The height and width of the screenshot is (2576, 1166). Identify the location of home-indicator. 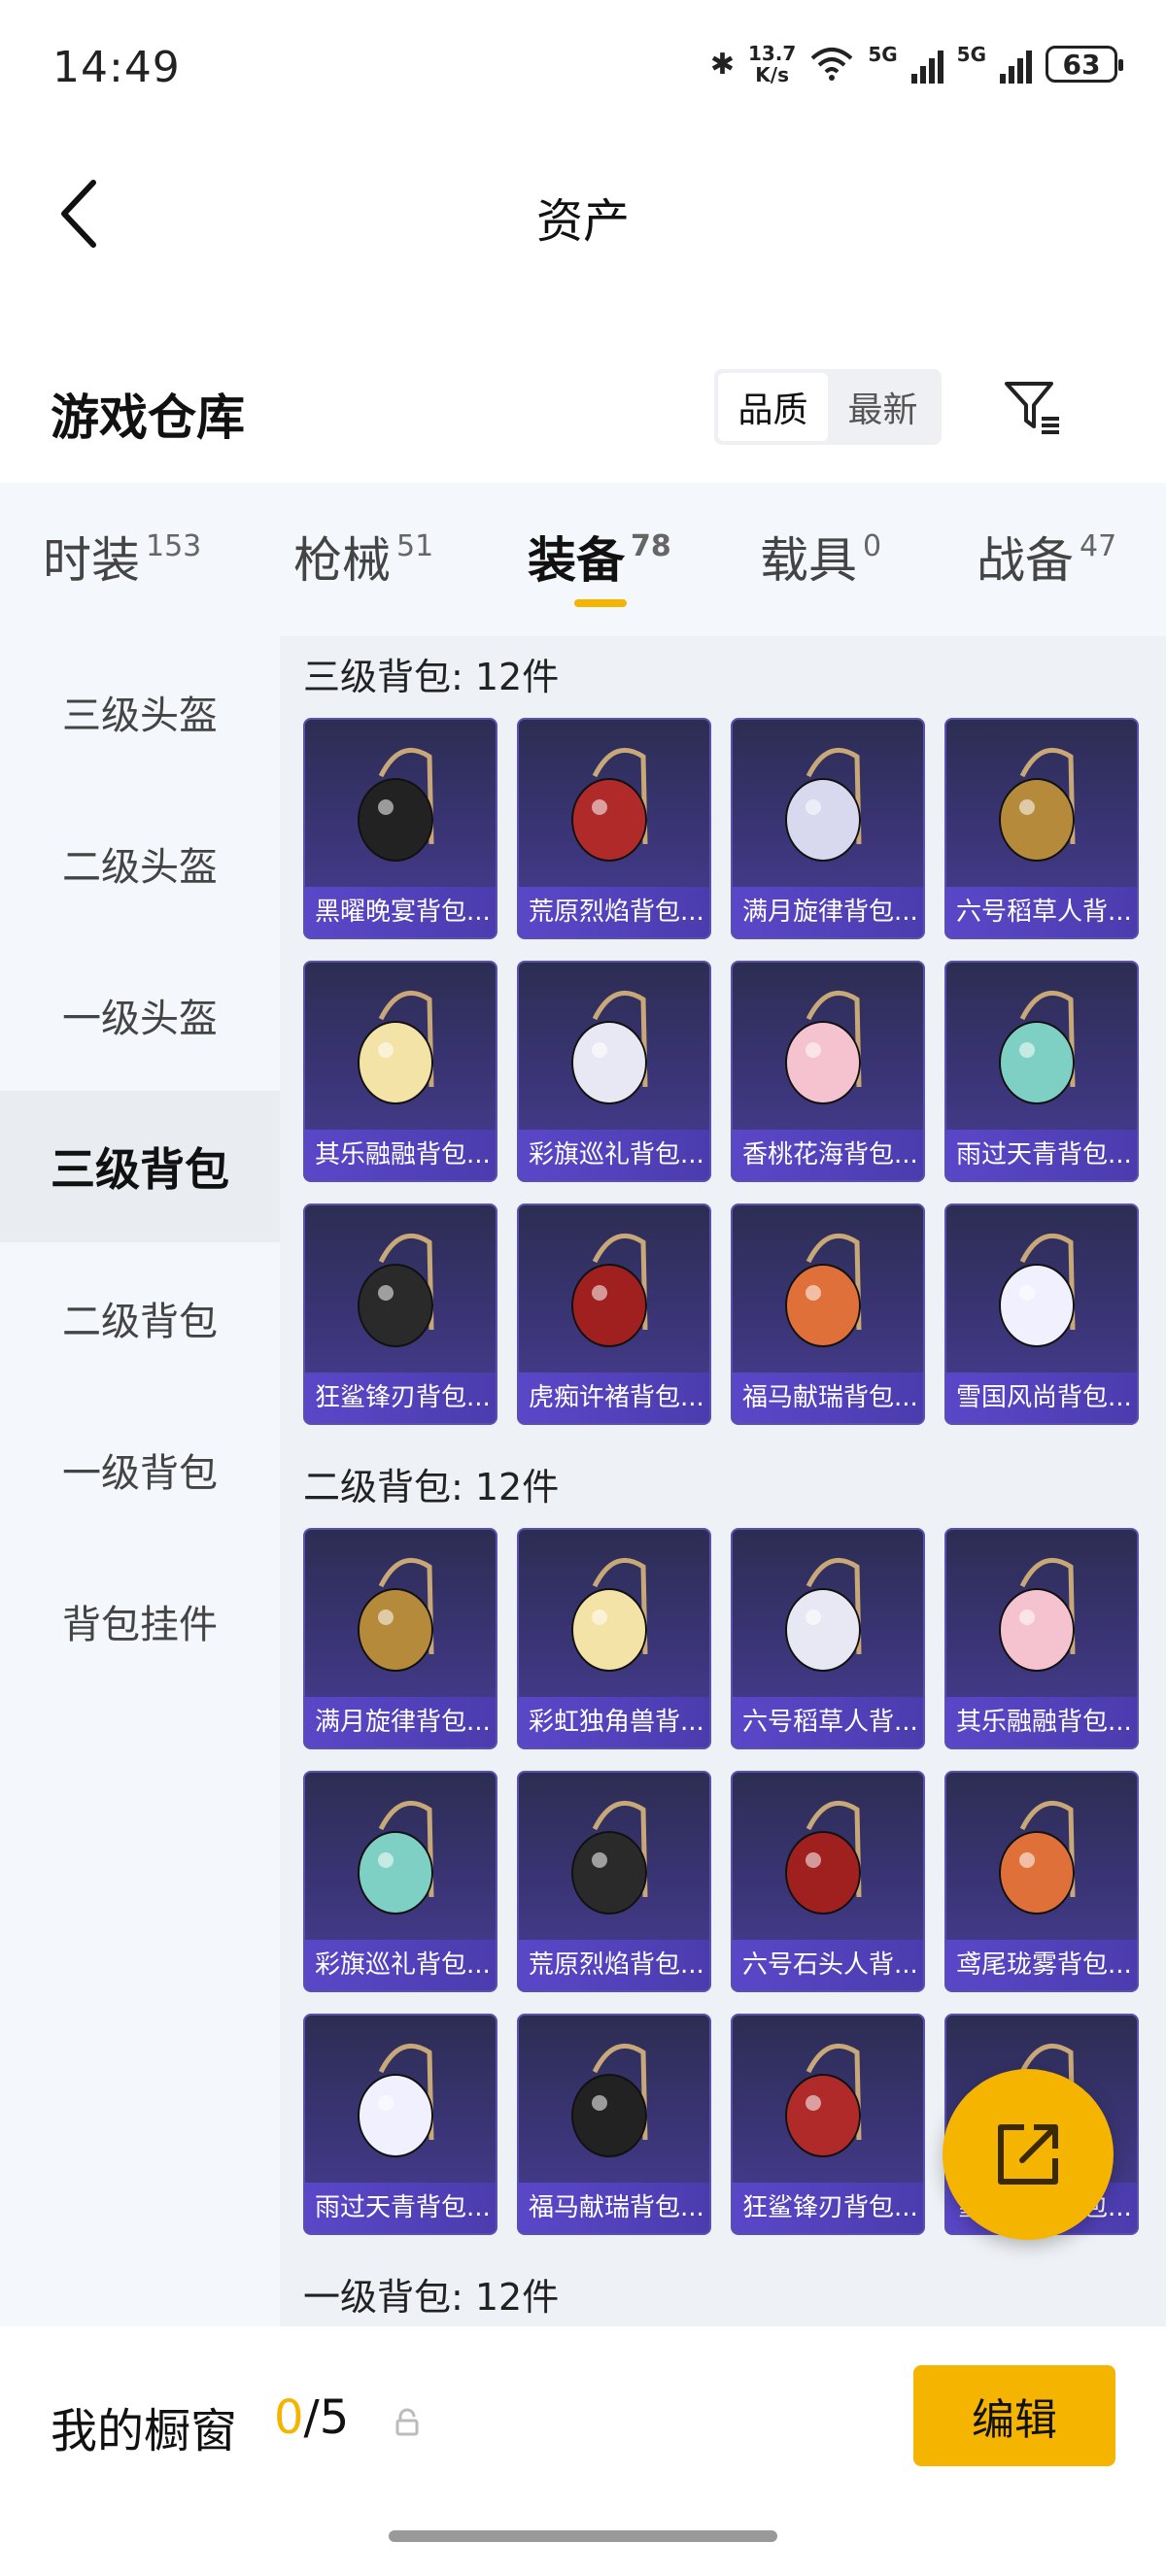
(583, 2536).